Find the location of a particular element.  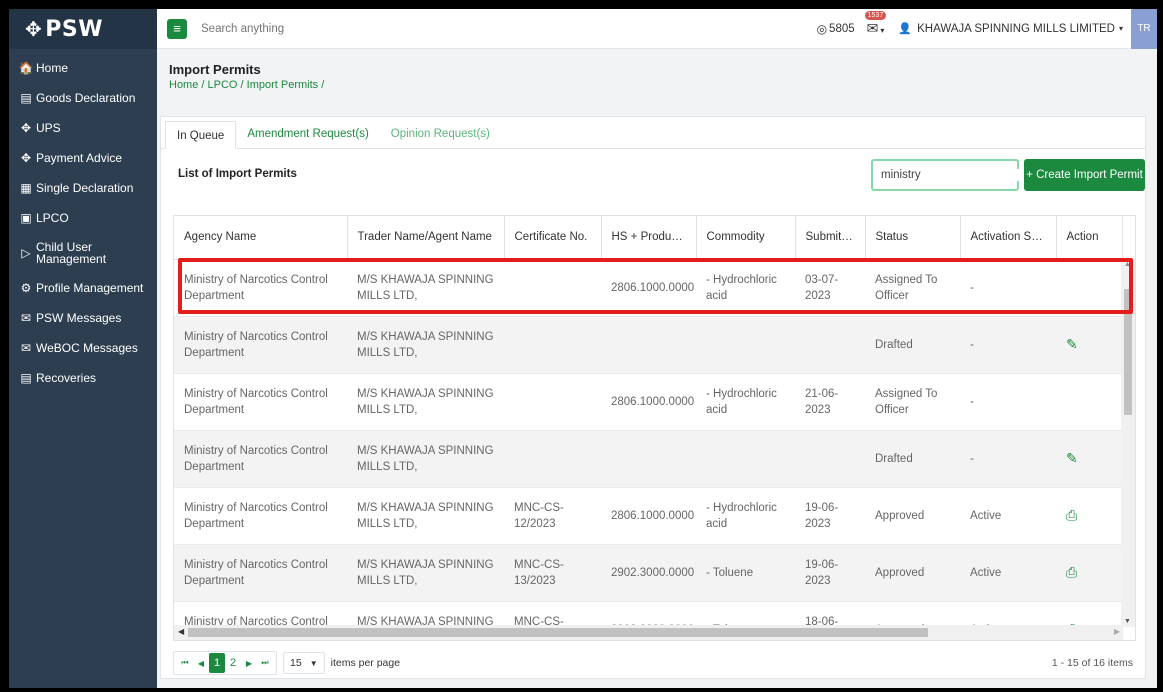

sidebar-item-weboc-messages: ✉ WeBOC Messages is located at coordinates (83, 348).